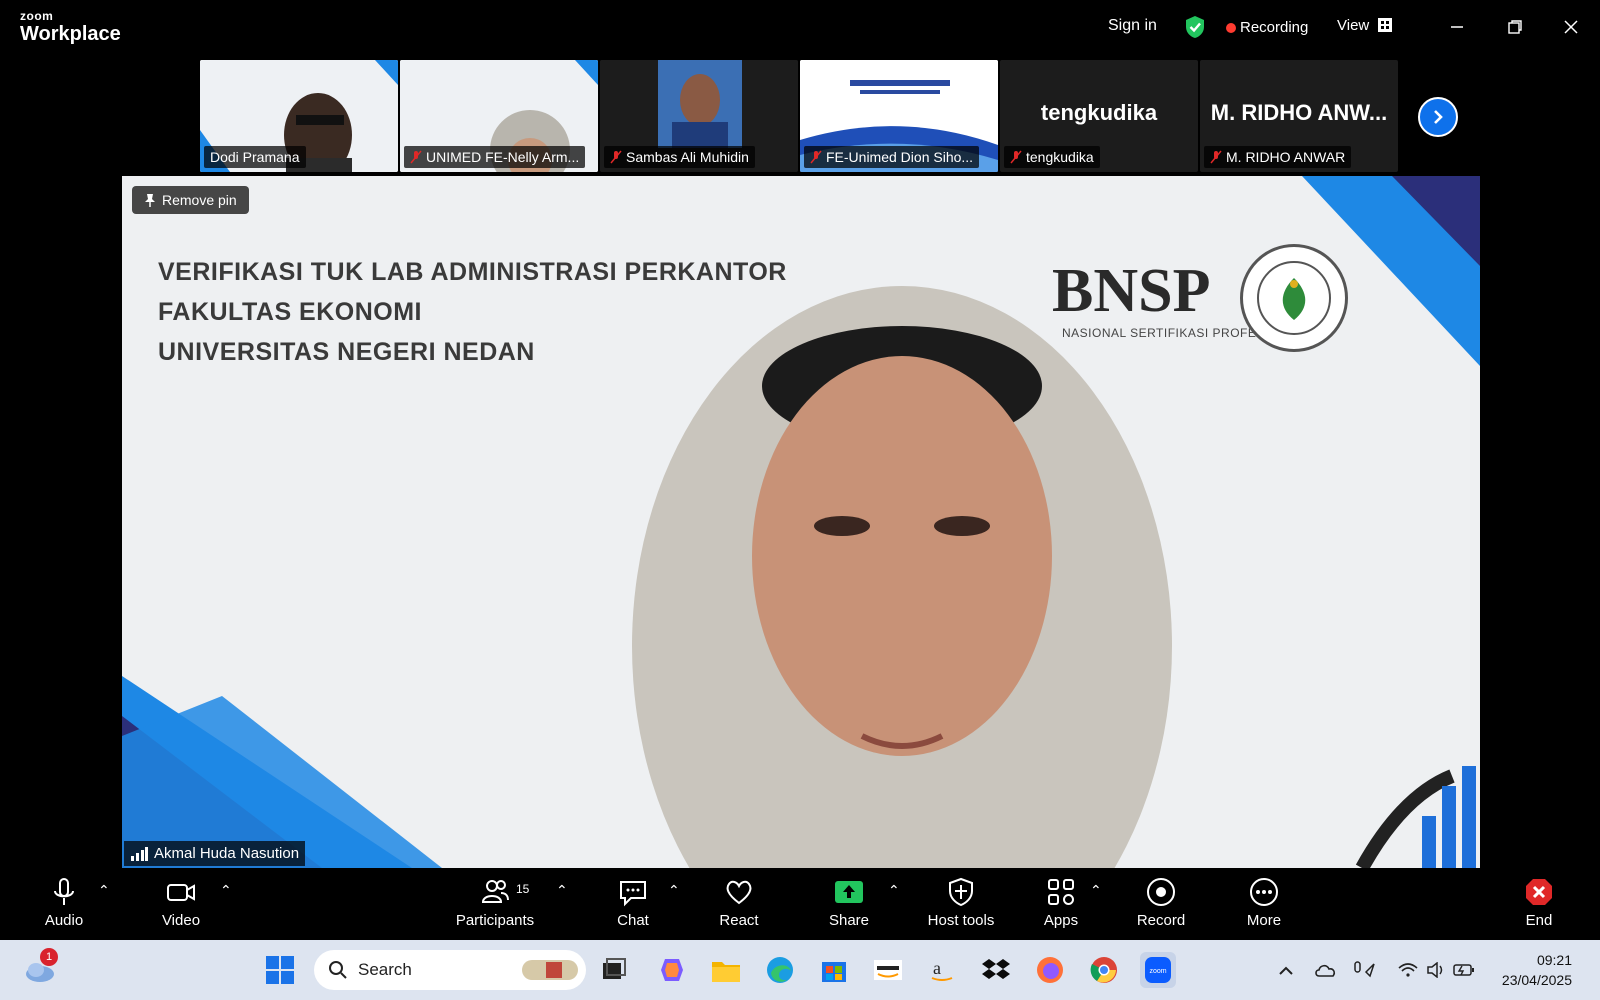 The width and height of the screenshot is (1600, 1000). What do you see at coordinates (37, 16) in the screenshot?
I see `brand-small: zoom` at bounding box center [37, 16].